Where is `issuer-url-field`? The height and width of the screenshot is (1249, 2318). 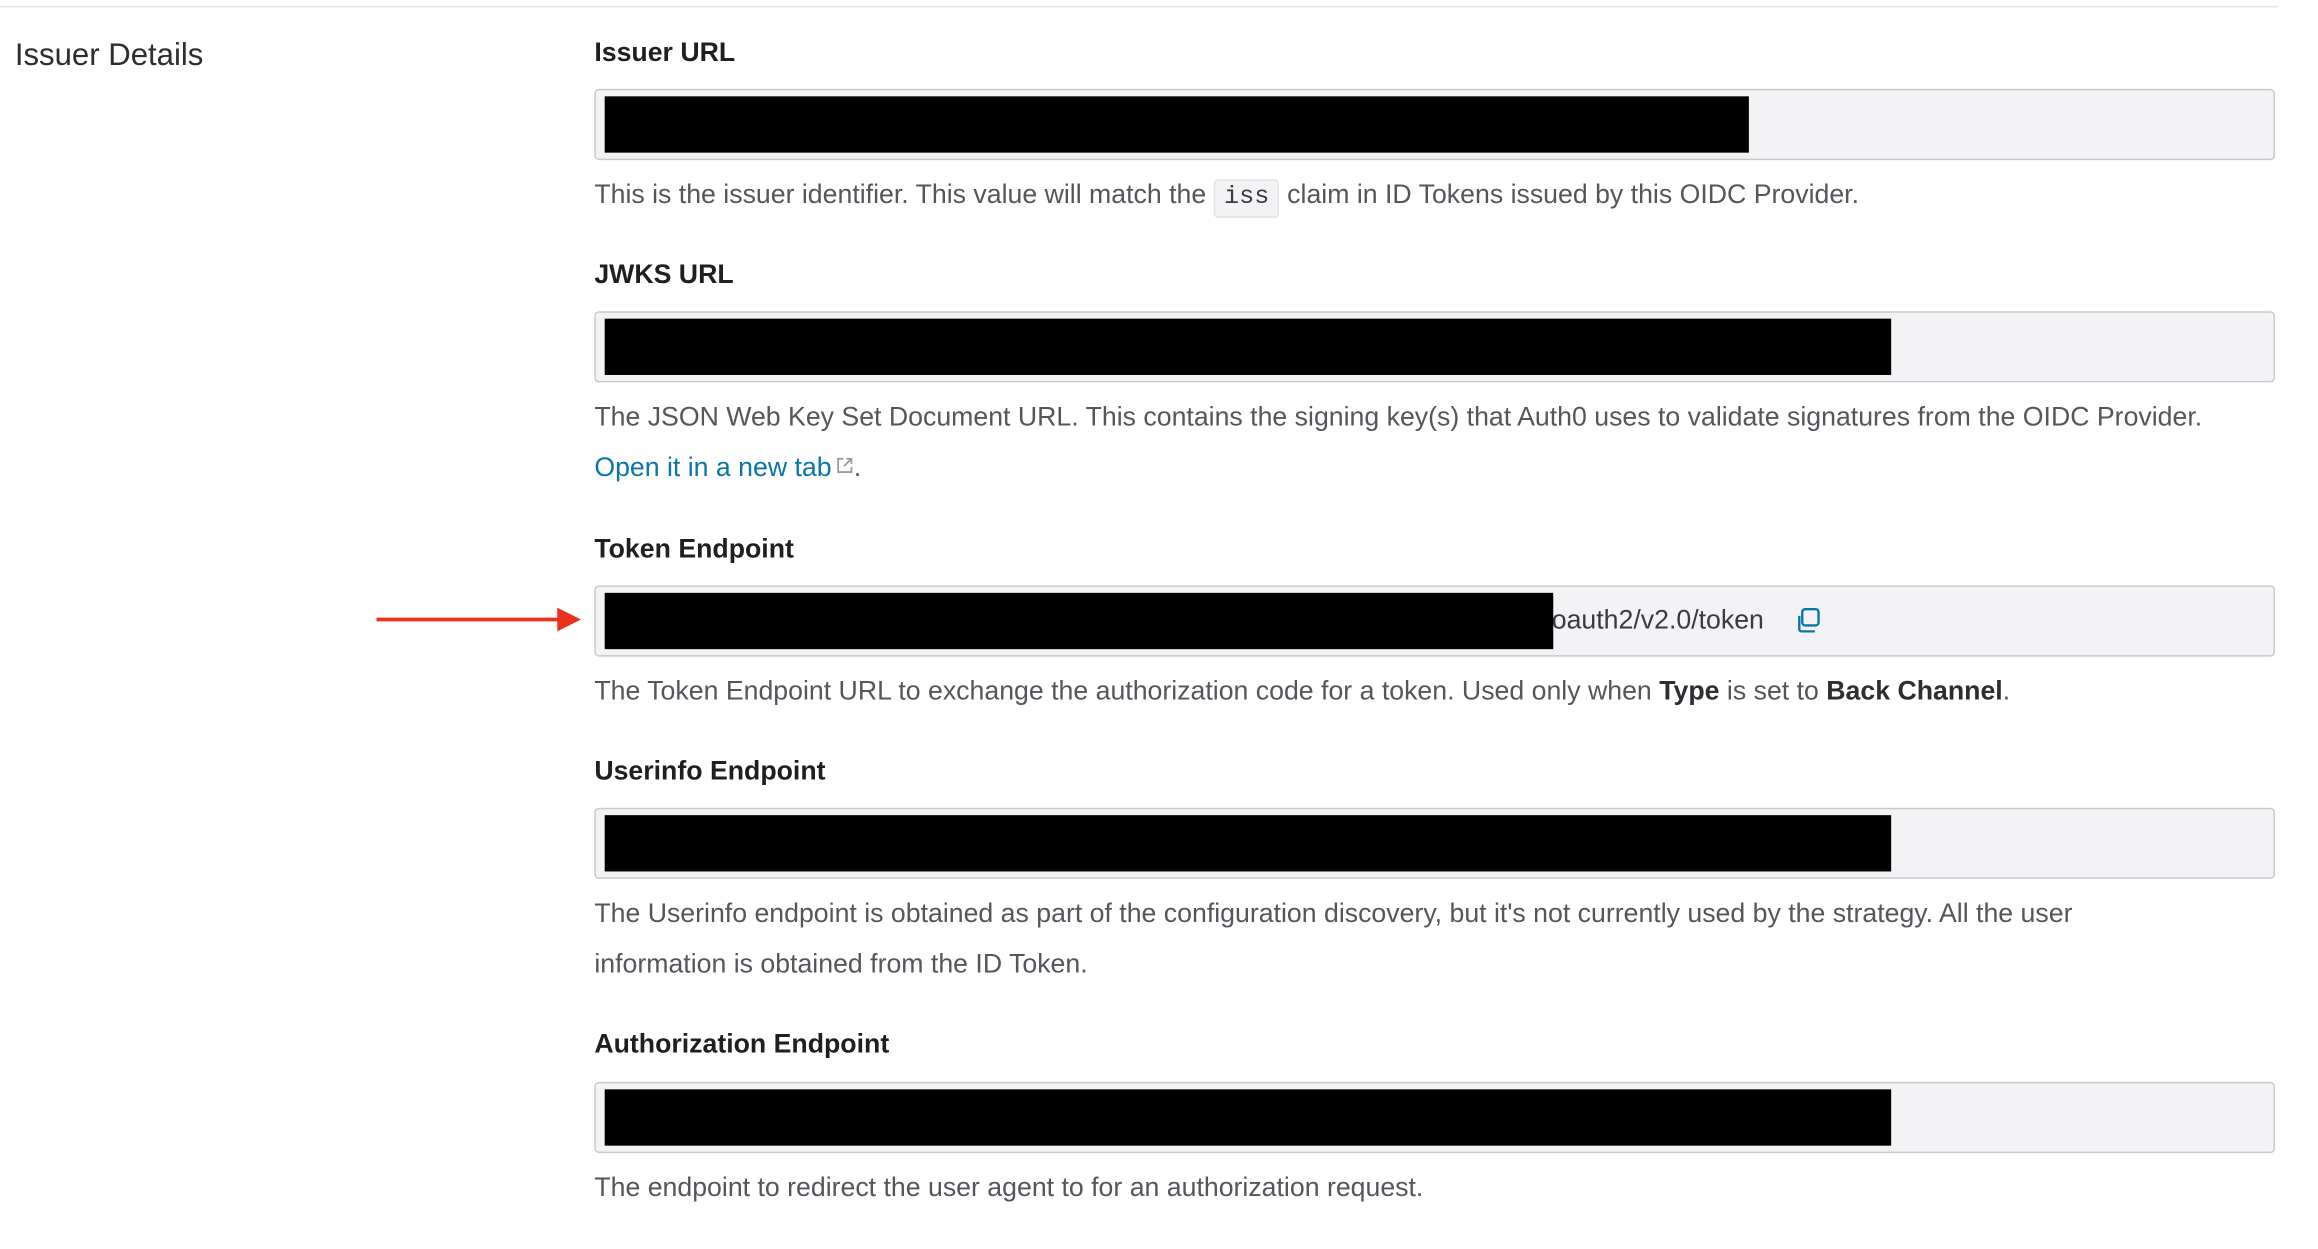
issuer-url-field is located at coordinates (1435, 124).